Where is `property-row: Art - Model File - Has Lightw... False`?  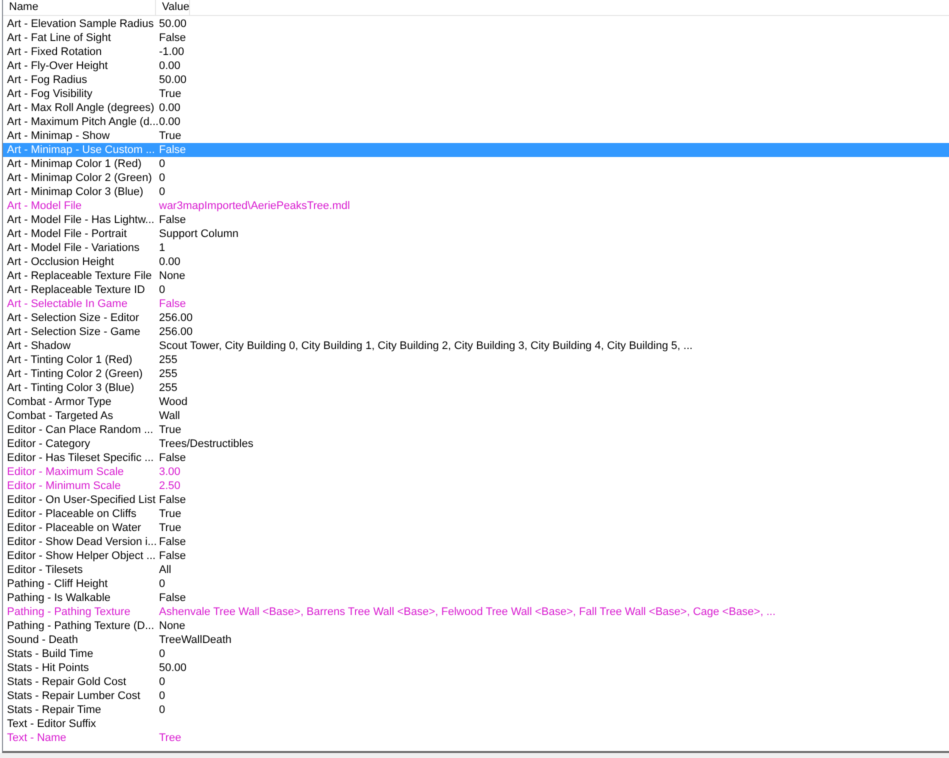 property-row: Art - Model File - Has Lightw... False is located at coordinates (476, 220).